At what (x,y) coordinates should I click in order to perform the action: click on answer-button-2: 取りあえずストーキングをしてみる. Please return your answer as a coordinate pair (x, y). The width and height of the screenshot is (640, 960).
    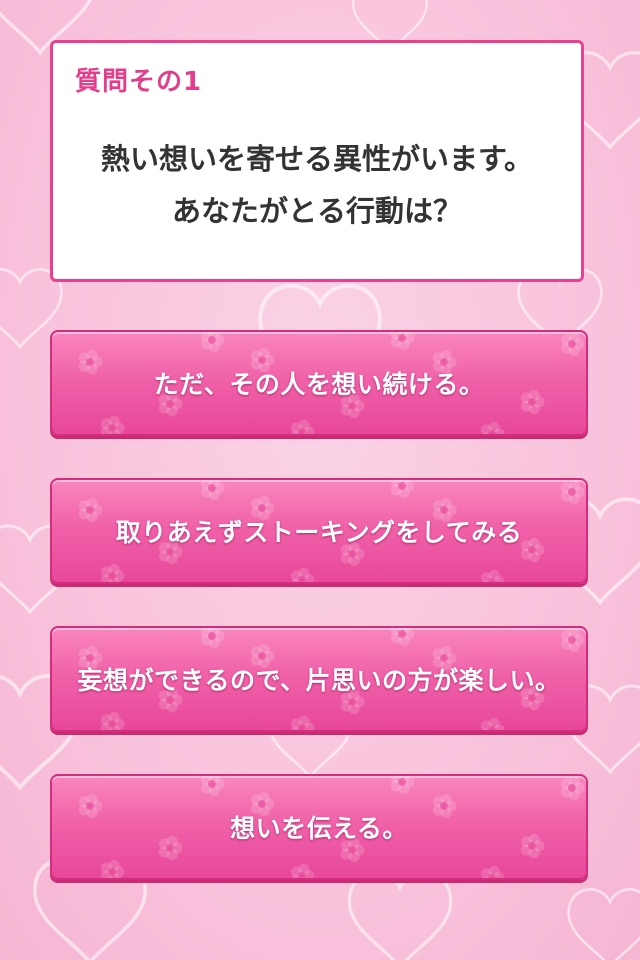
    Looking at the image, I should click on (319, 531).